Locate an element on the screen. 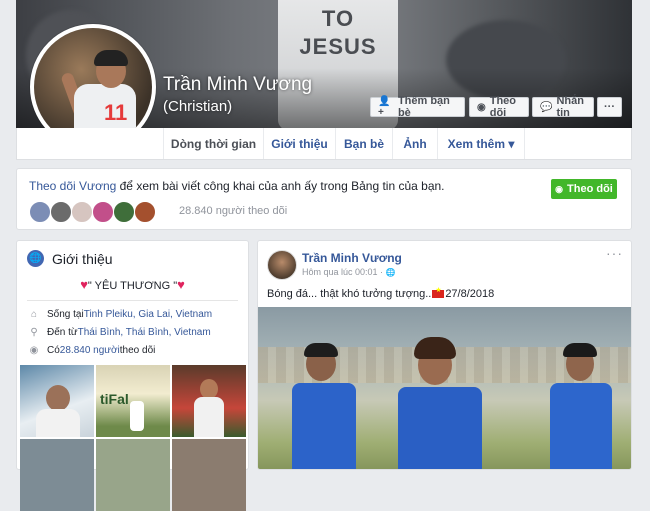  avatar-hair is located at coordinates (111, 58).